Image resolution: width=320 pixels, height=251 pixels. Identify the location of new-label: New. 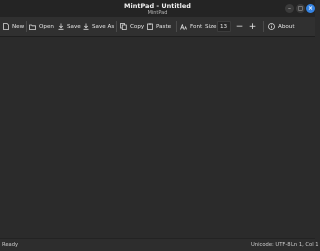
(18, 26).